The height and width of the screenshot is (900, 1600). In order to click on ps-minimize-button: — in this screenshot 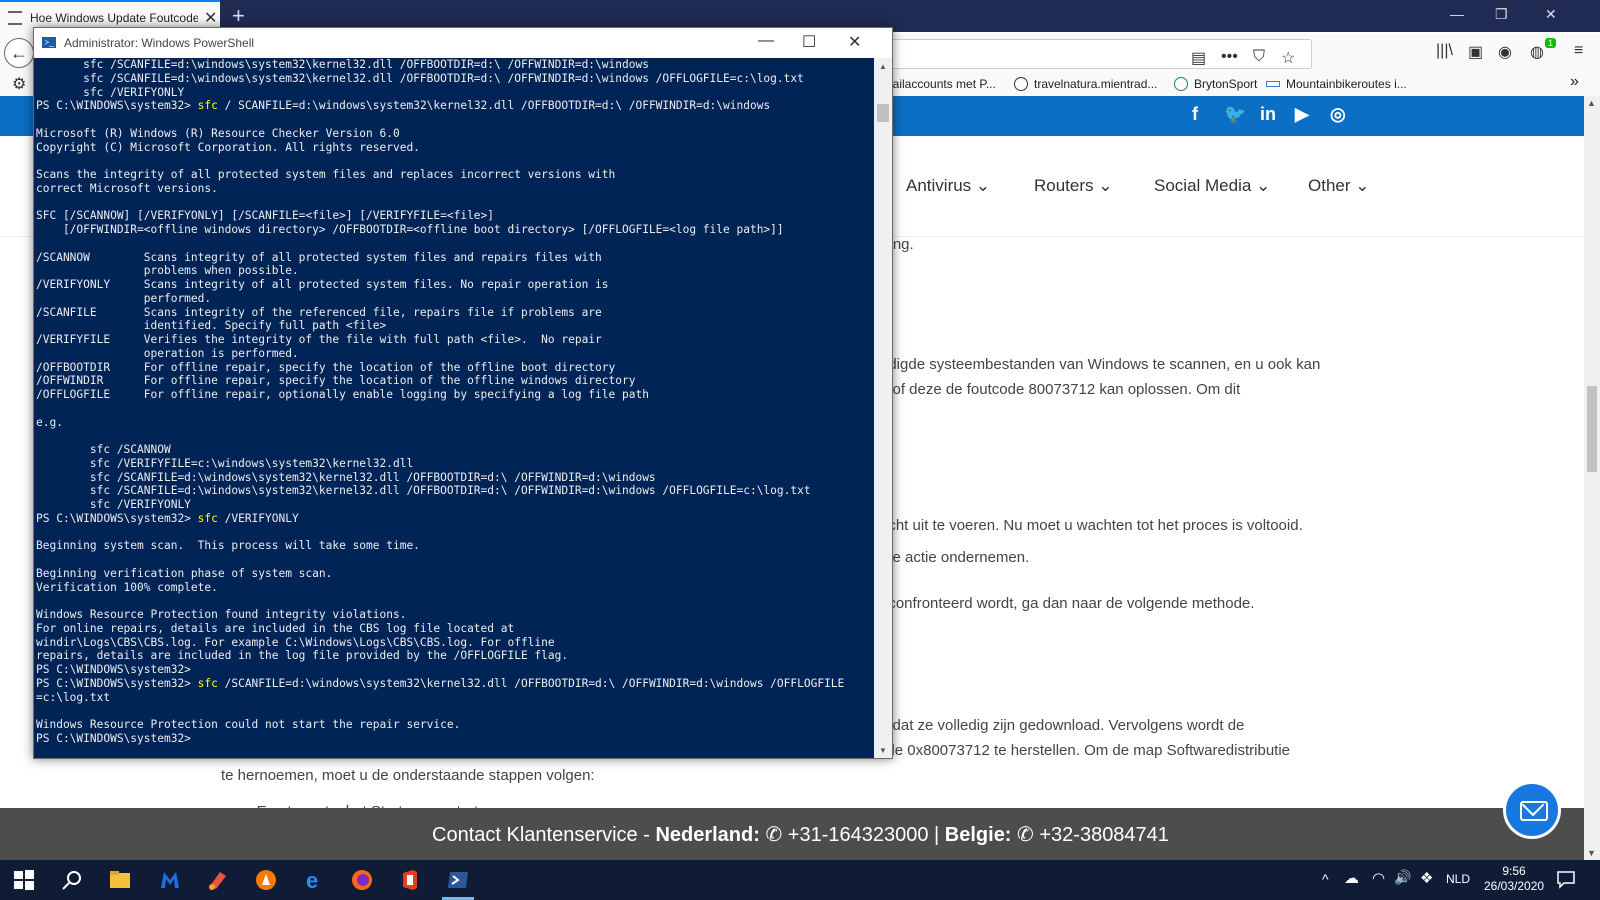, I will do `click(766, 41)`.